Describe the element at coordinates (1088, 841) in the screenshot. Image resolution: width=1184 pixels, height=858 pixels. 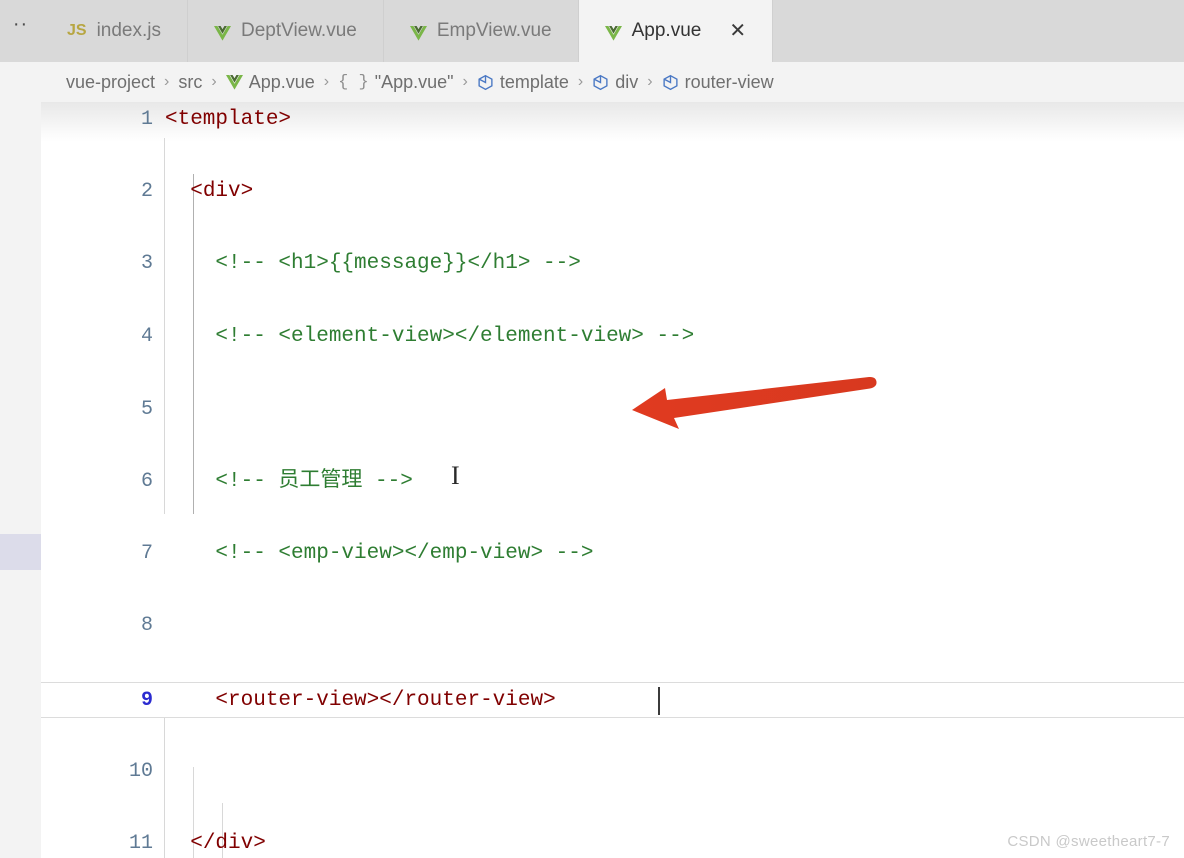
I see `csdn-watermark: CSDN @sweetheart7-7` at that location.